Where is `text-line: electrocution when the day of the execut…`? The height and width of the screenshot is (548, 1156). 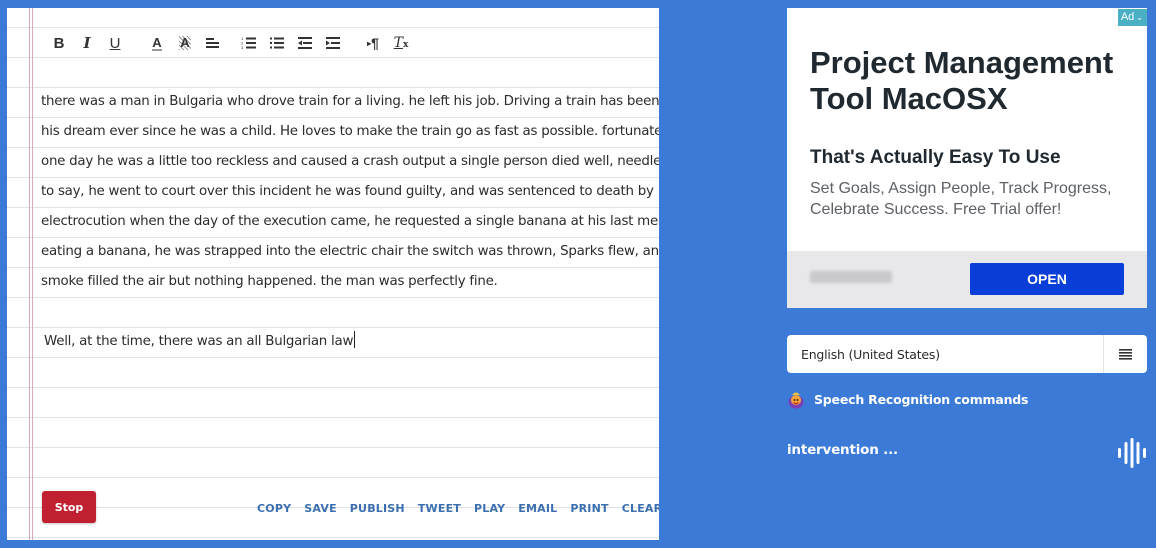 text-line: electrocution when the day of the execut… is located at coordinates (350, 221).